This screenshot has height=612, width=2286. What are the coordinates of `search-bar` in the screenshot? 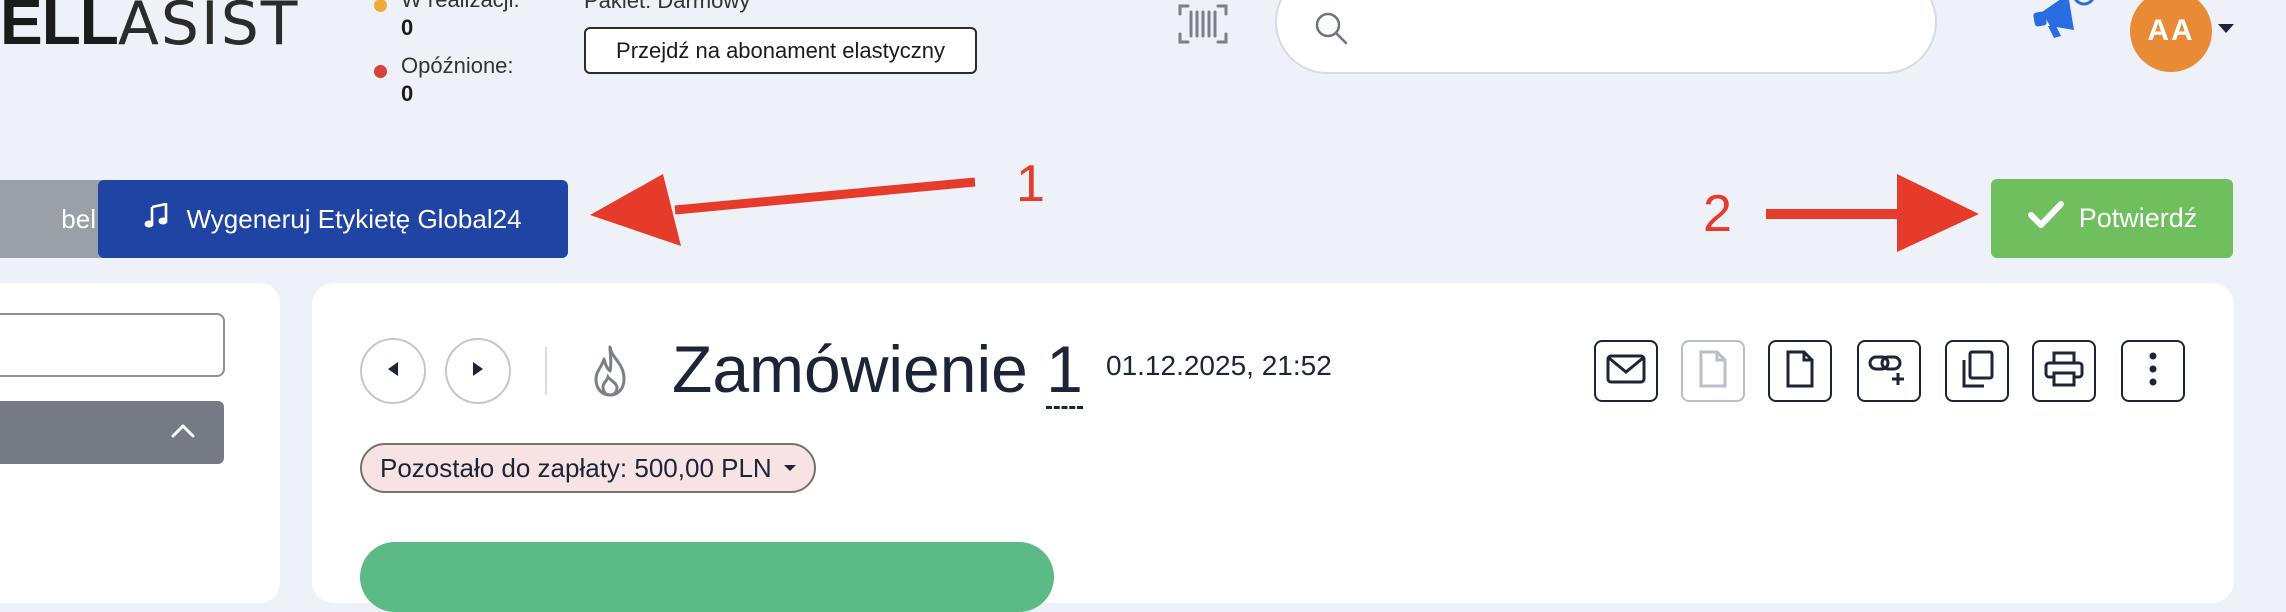 It's located at (1606, 37).